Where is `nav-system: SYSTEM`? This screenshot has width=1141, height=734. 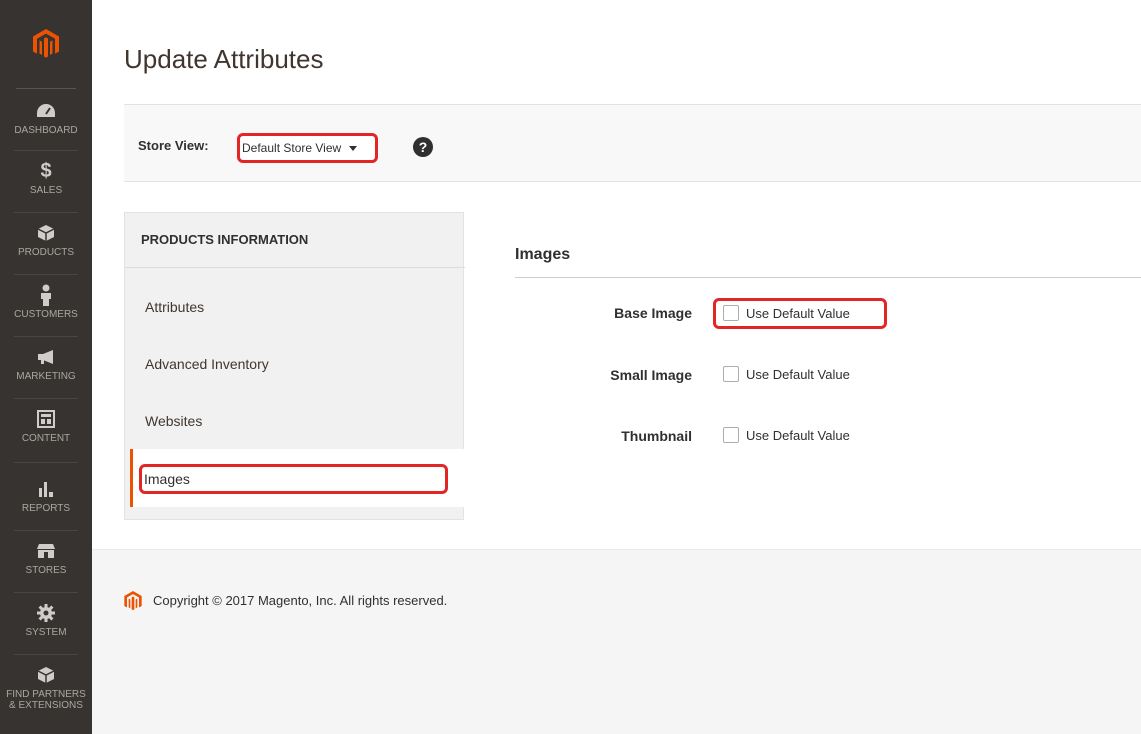 nav-system: SYSTEM is located at coordinates (46, 632).